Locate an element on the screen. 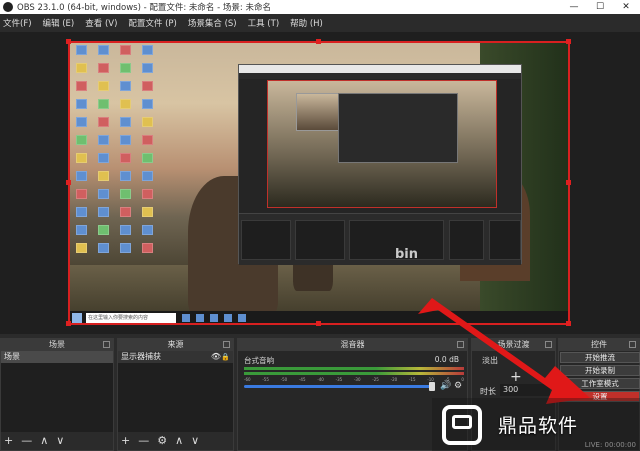 Image resolution: width=640 pixels, height=451 pixels. volume-slider is located at coordinates (338, 386).